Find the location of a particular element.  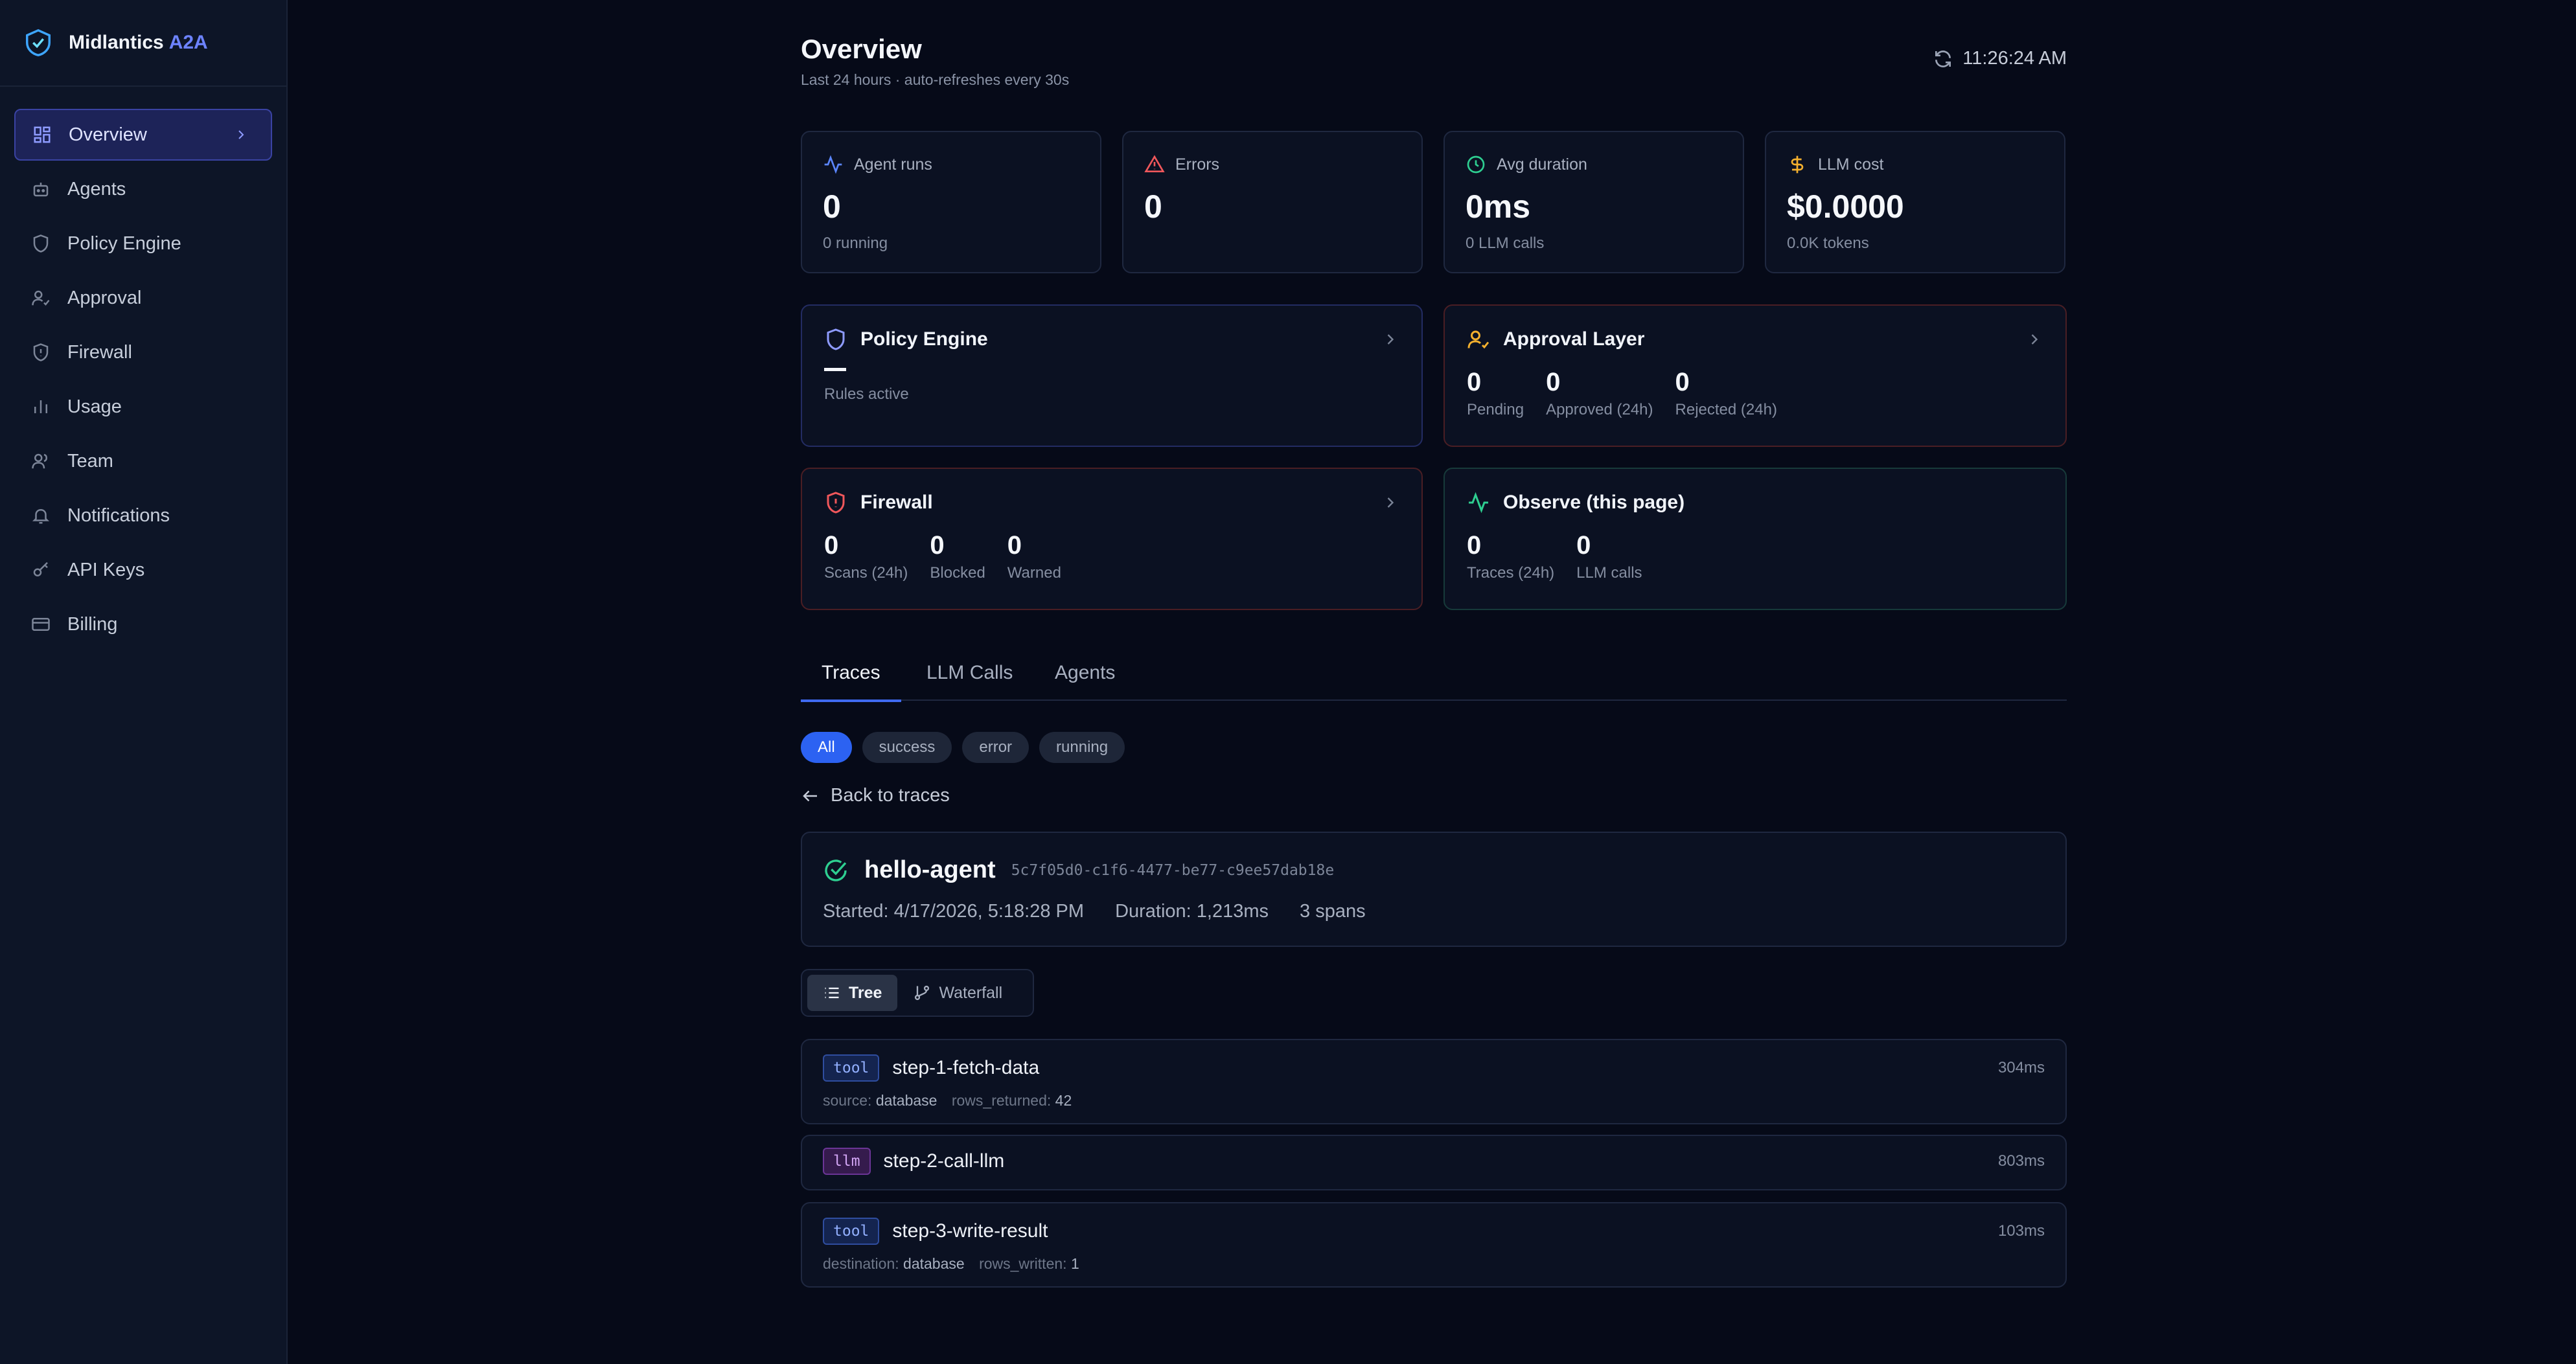

sidebar-item-usage: Usage is located at coordinates (143, 407).